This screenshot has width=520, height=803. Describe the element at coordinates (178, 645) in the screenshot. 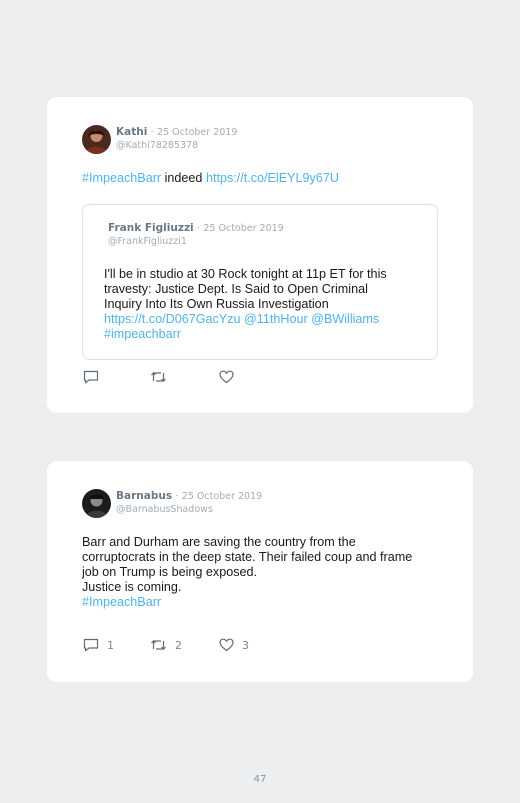

I see `retweet-count: 2` at that location.